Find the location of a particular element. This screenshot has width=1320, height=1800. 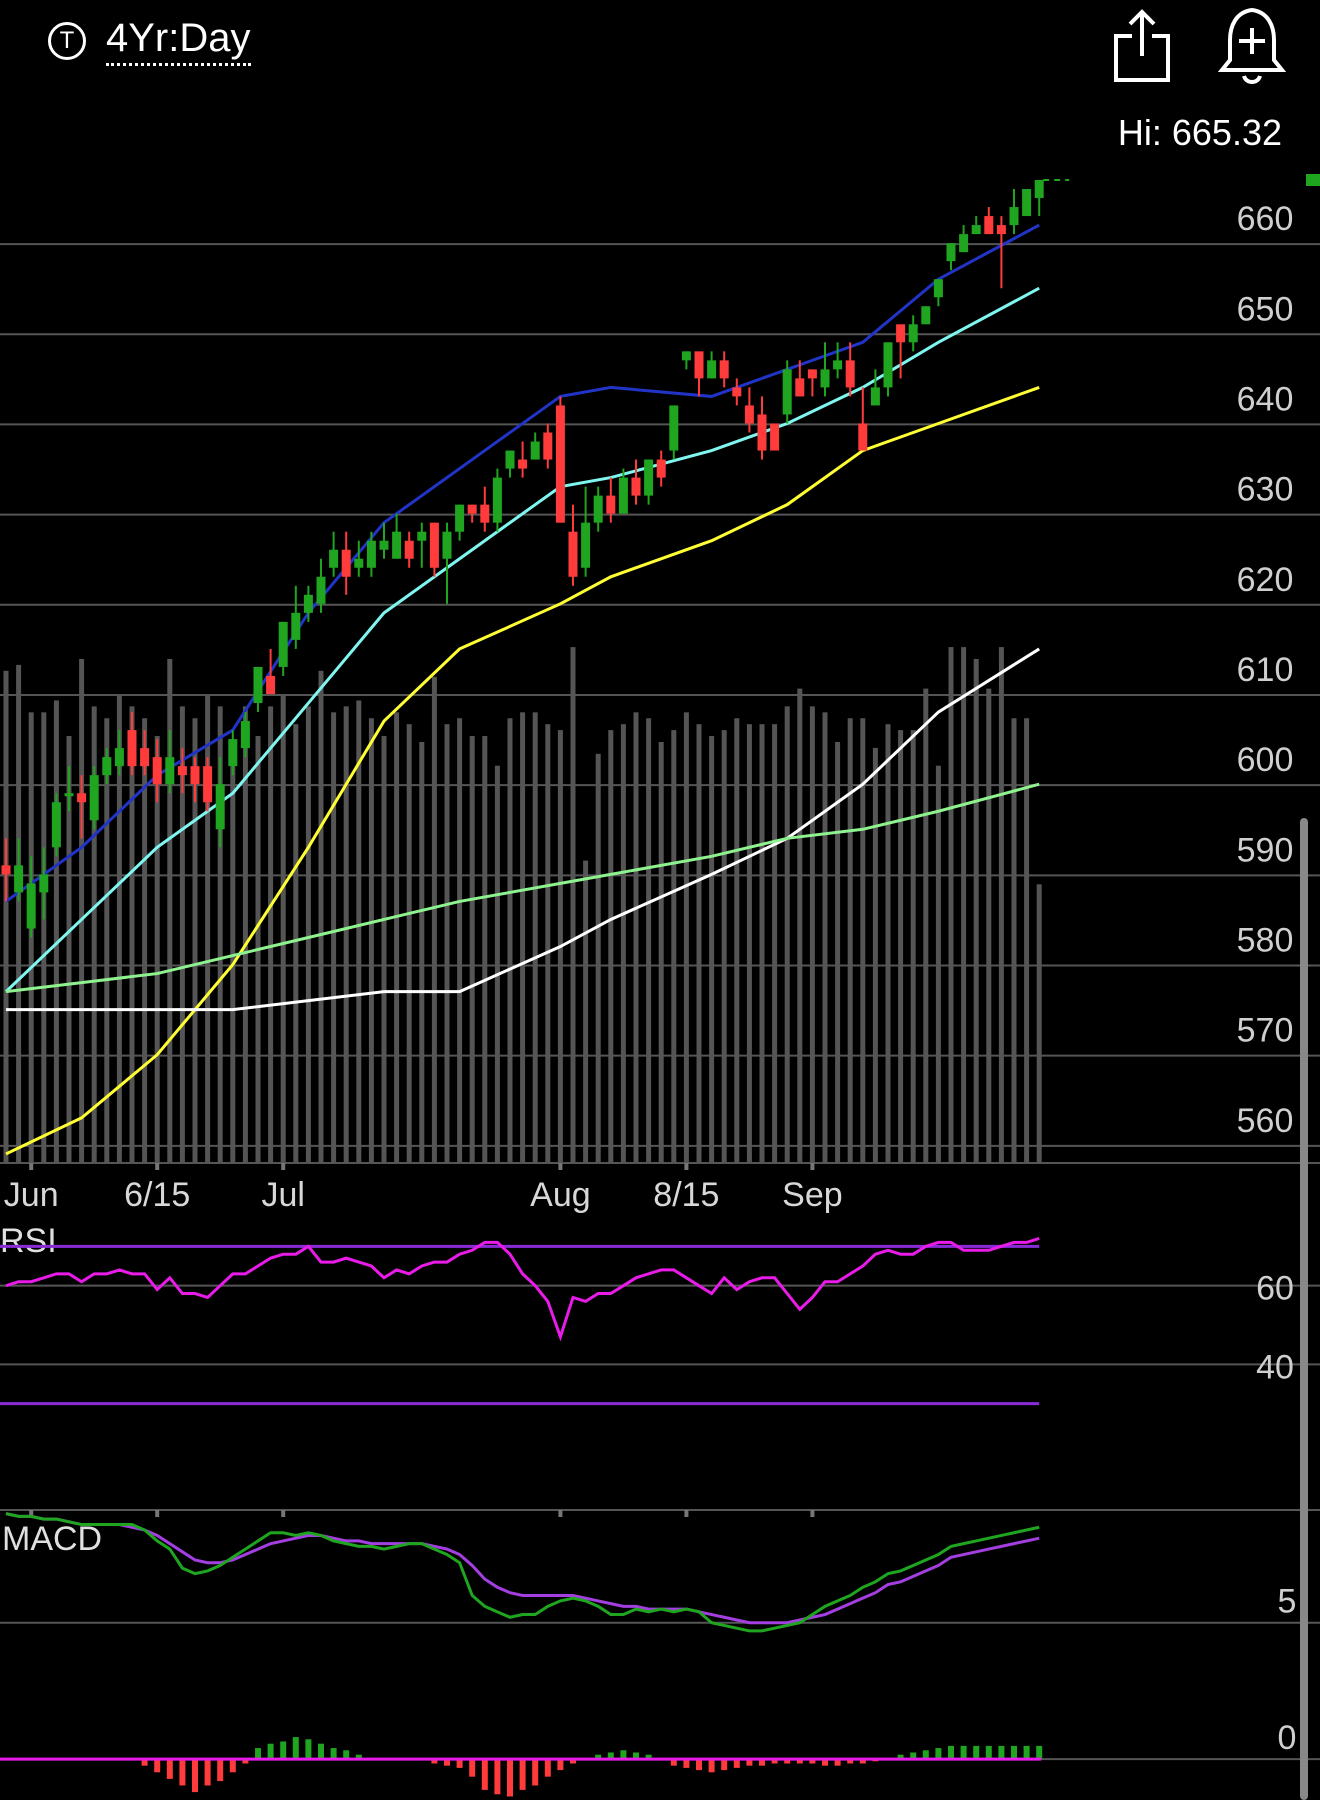

price-tick-630: 630 is located at coordinates (1265, 490).